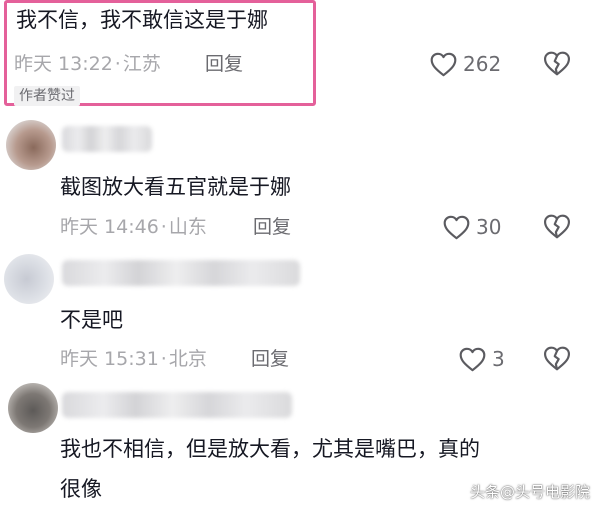 The image size is (600, 512). Describe the element at coordinates (91, 320) in the screenshot. I see `comment-text: 不是吧` at that location.